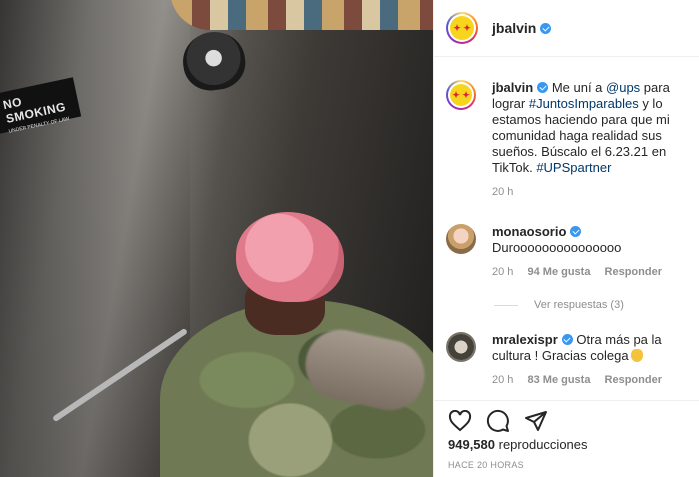 This screenshot has height=477, width=699. Describe the element at coordinates (557, 247) in the screenshot. I see `comment-text: Durooooooooooooooo` at that location.